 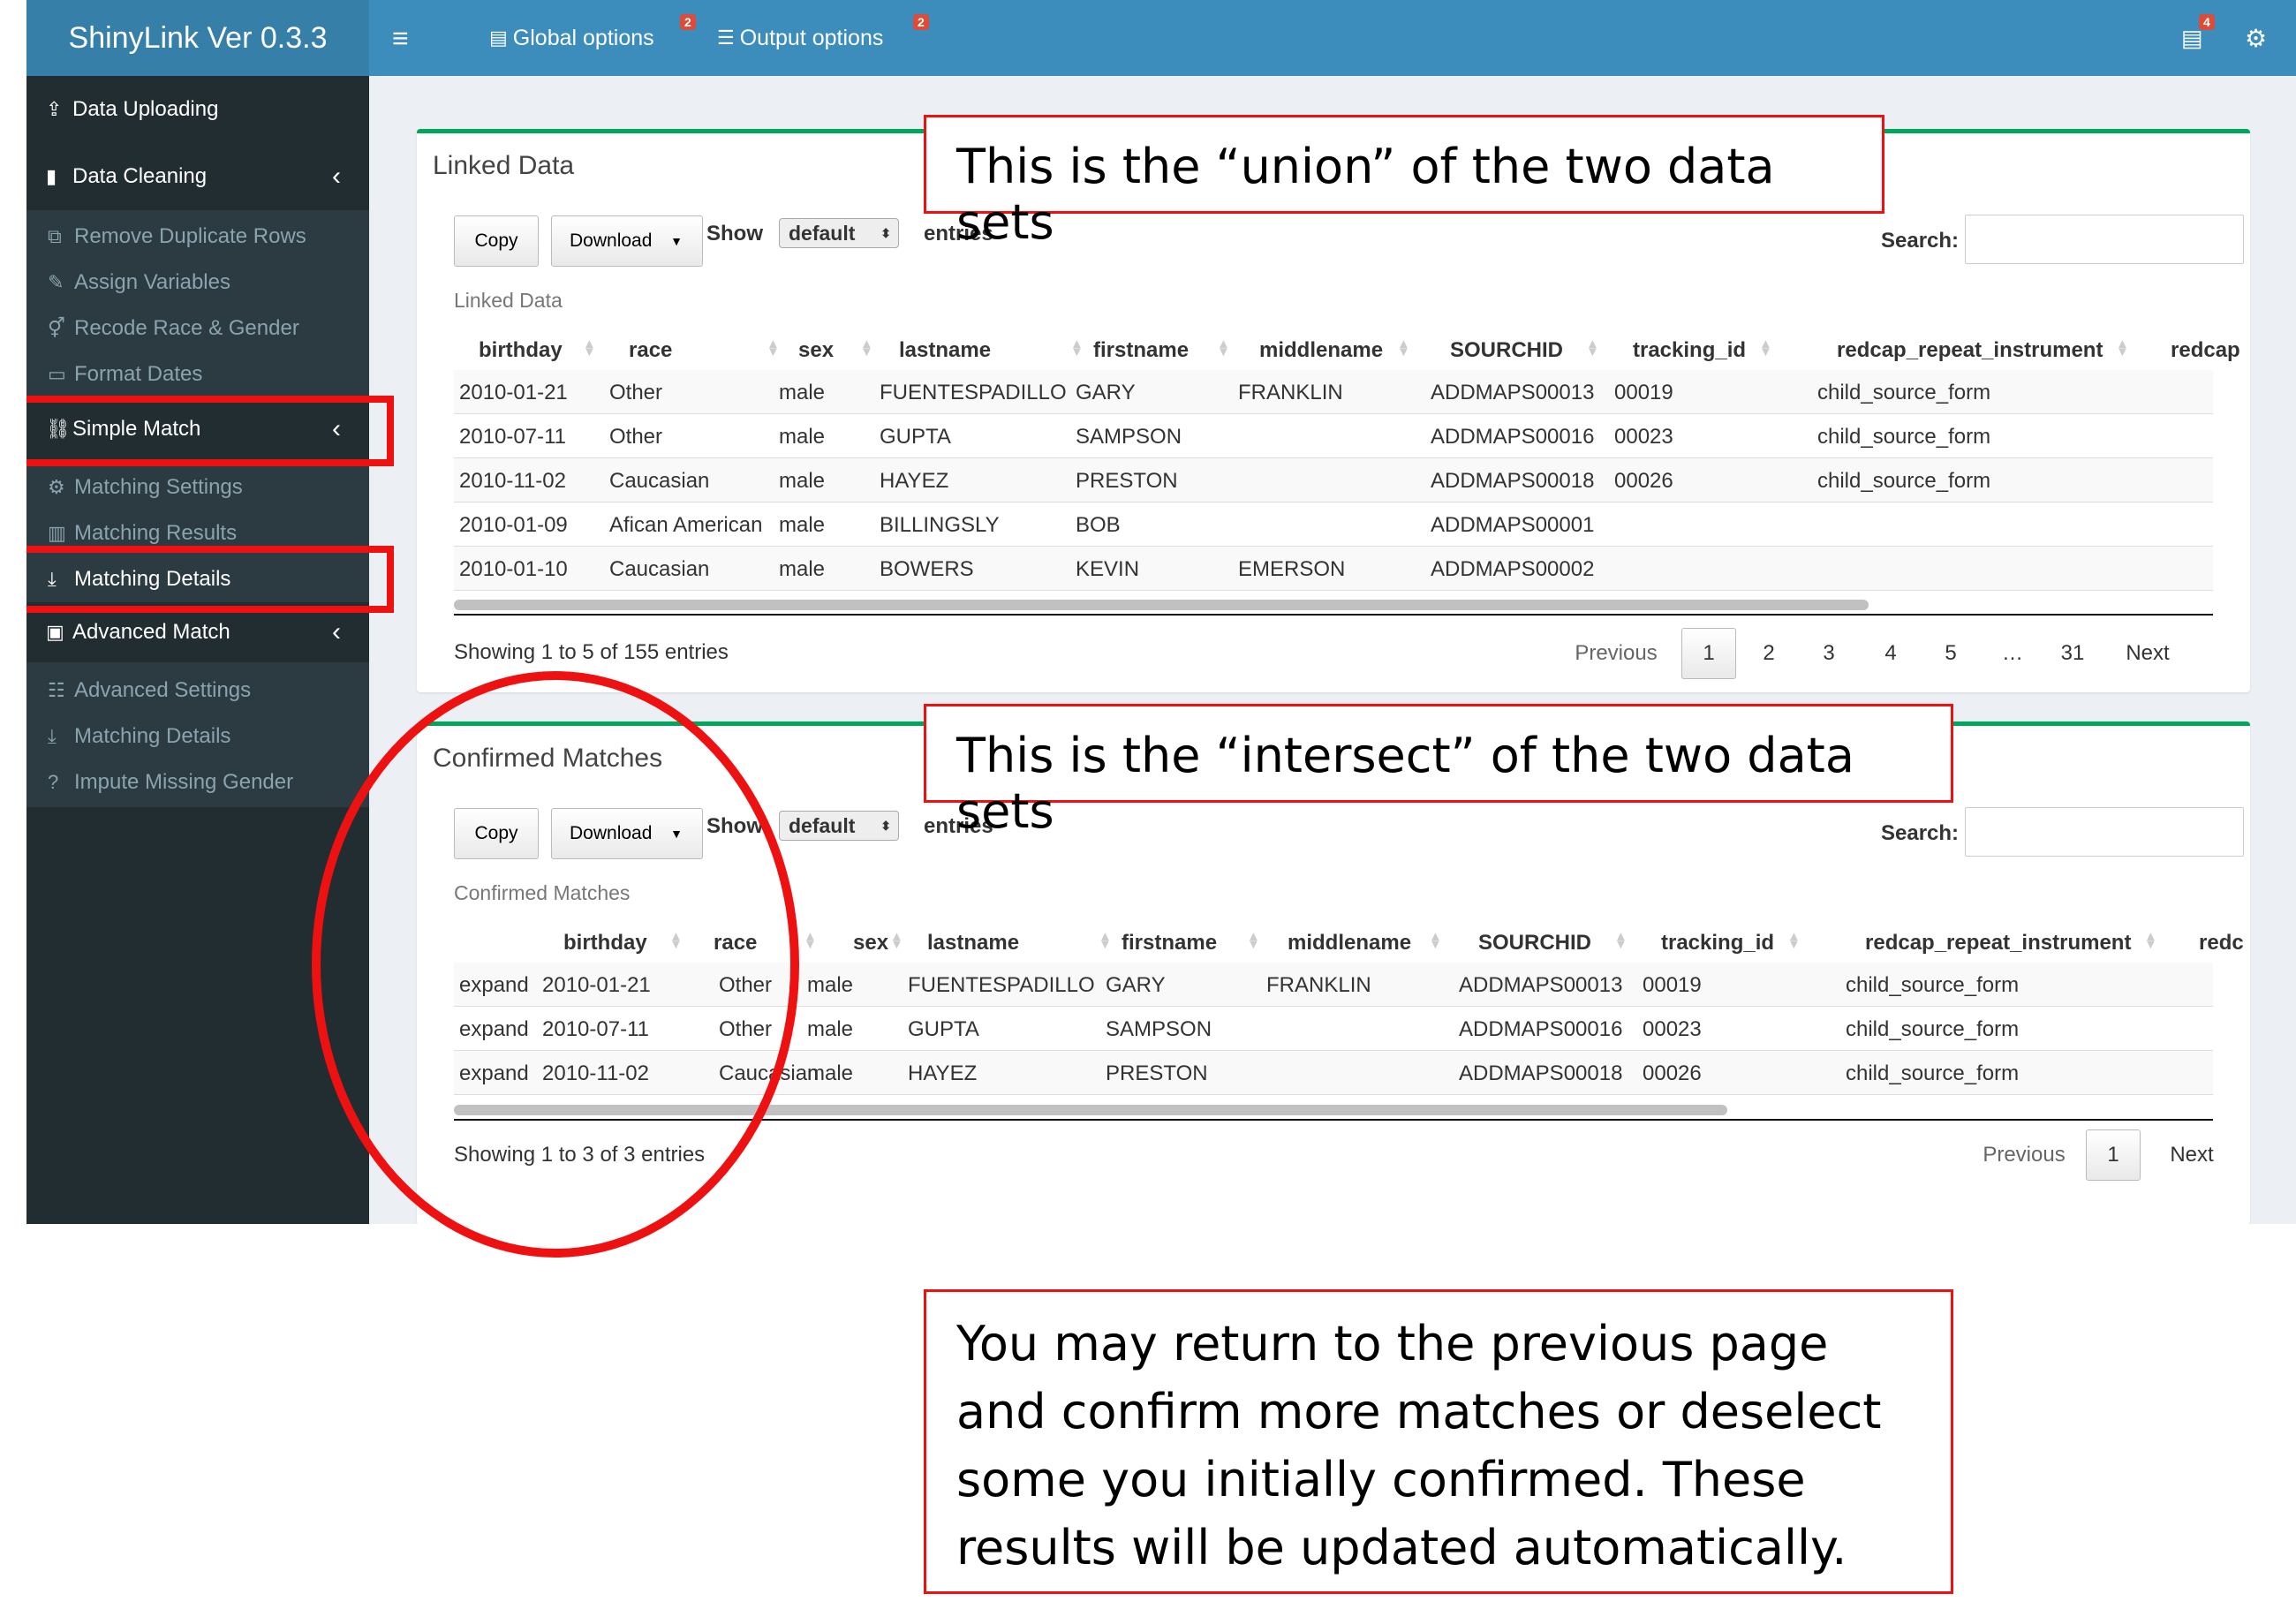 I want to click on highlight-ellipse, so click(x=555, y=964).